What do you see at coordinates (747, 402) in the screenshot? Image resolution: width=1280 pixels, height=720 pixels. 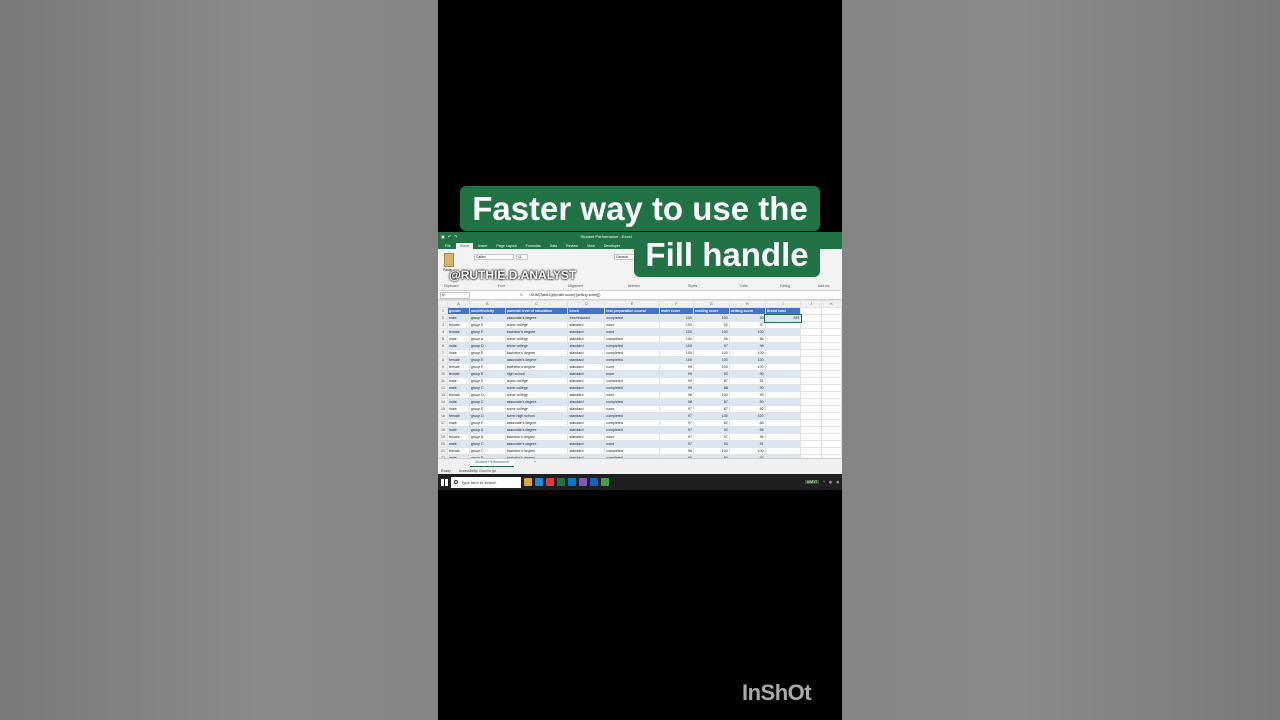 I see `cell: 90` at bounding box center [747, 402].